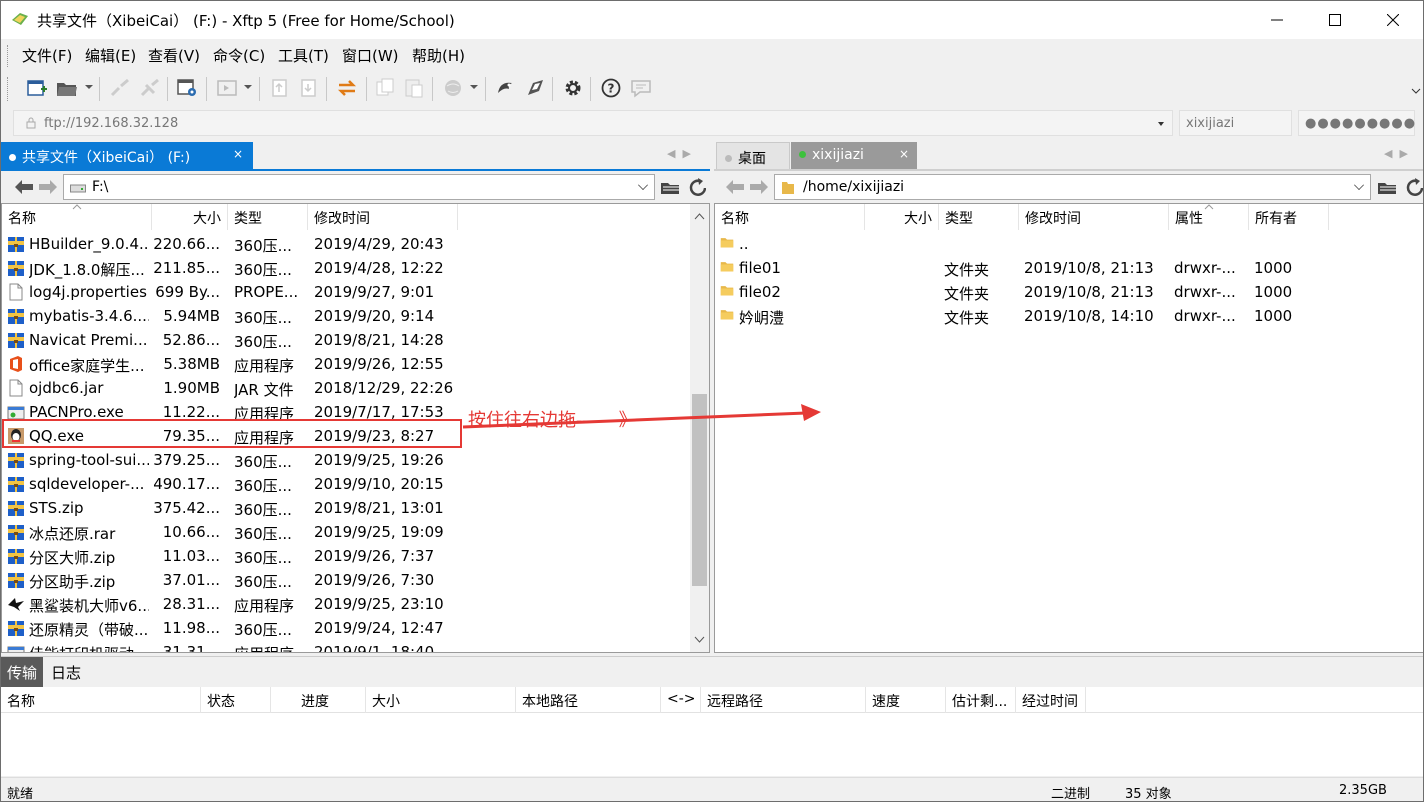  I want to click on maximize-button, so click(1335, 20).